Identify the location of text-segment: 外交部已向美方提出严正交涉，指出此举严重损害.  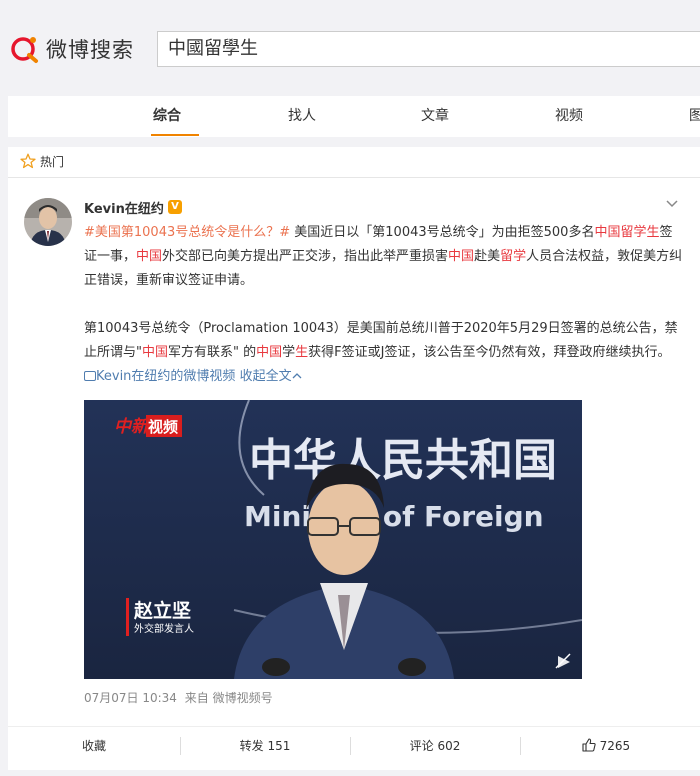
(305, 256).